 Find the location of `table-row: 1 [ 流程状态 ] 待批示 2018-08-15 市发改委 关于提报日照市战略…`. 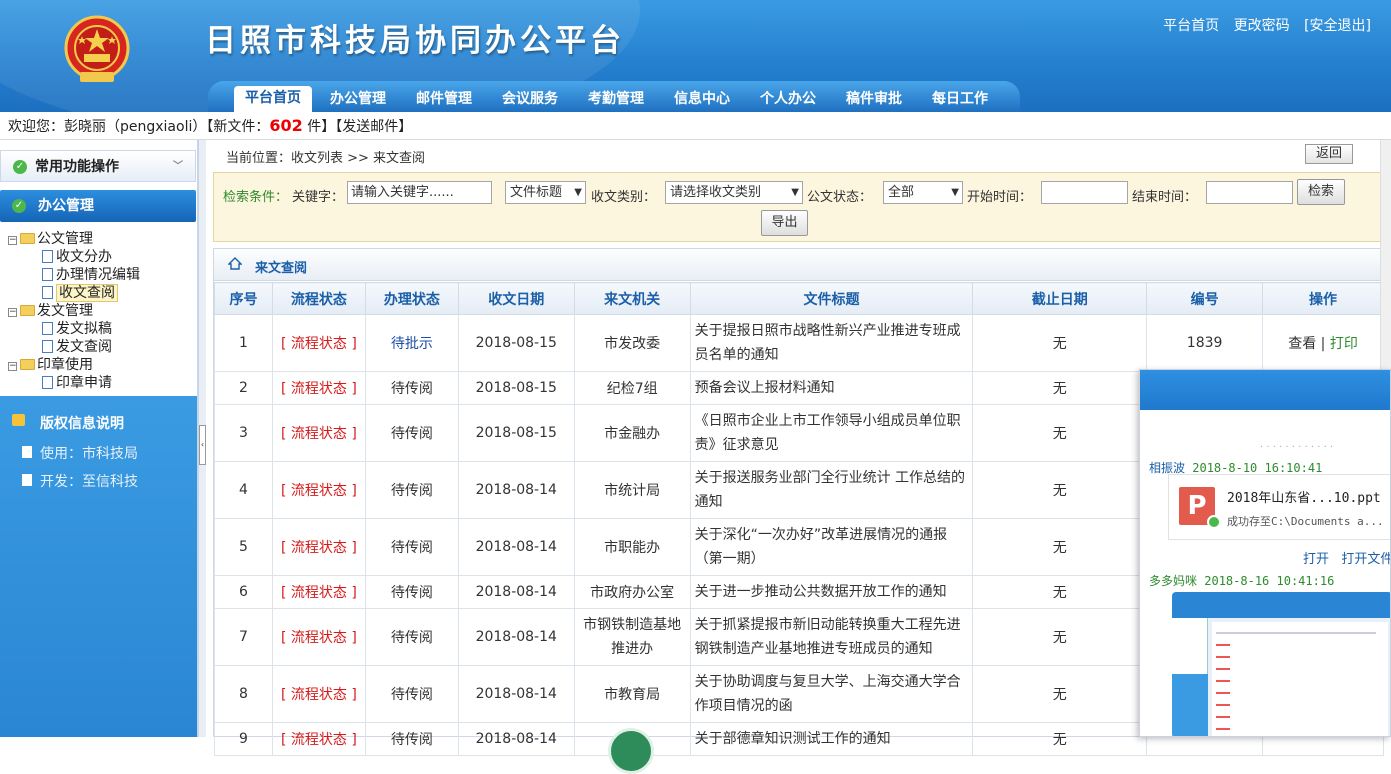

table-row: 1 [ 流程状态 ] 待批示 2018-08-15 市发改委 关于提报日照市战略… is located at coordinates (799, 343).